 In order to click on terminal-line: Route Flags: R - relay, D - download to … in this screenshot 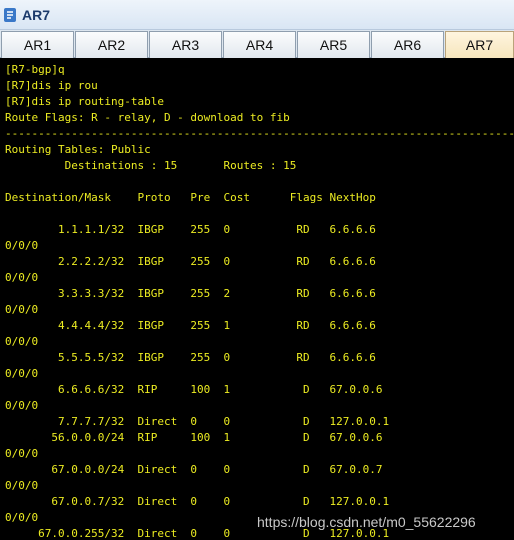, I will do `click(147, 117)`.